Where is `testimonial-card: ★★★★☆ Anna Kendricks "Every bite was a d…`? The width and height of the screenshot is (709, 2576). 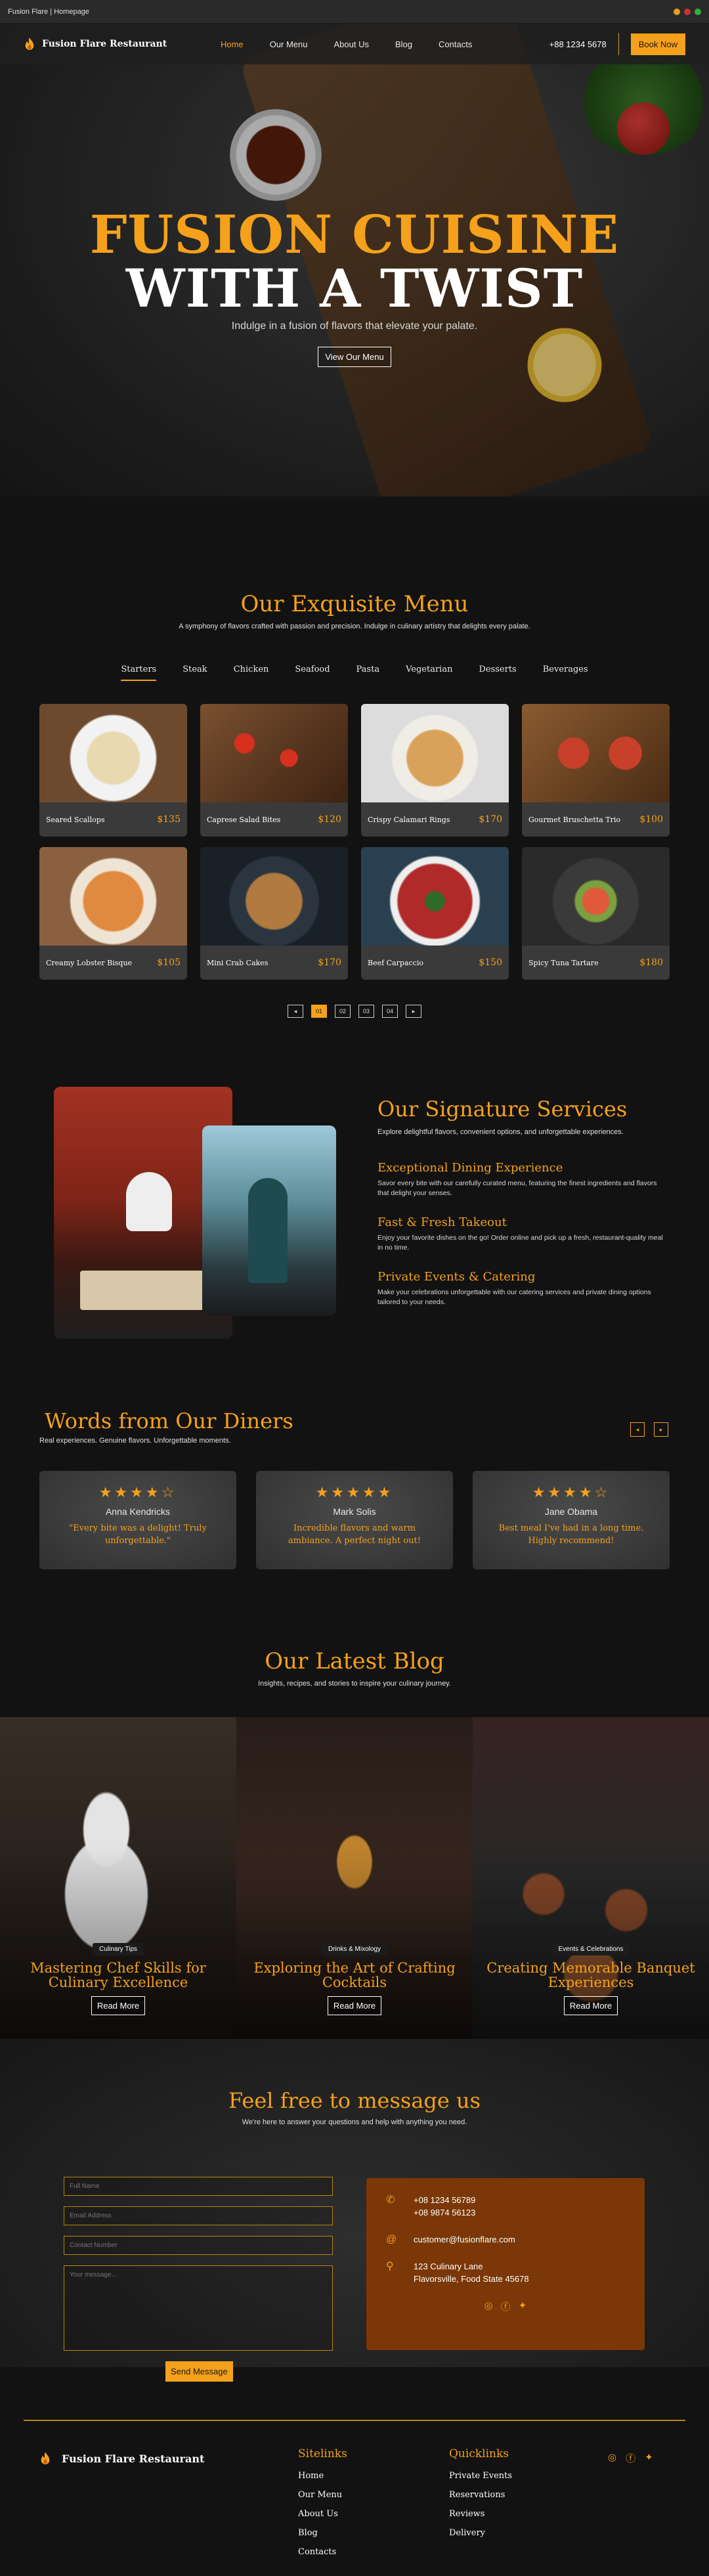 testimonial-card: ★★★★☆ Anna Kendricks "Every bite was a d… is located at coordinates (137, 1520).